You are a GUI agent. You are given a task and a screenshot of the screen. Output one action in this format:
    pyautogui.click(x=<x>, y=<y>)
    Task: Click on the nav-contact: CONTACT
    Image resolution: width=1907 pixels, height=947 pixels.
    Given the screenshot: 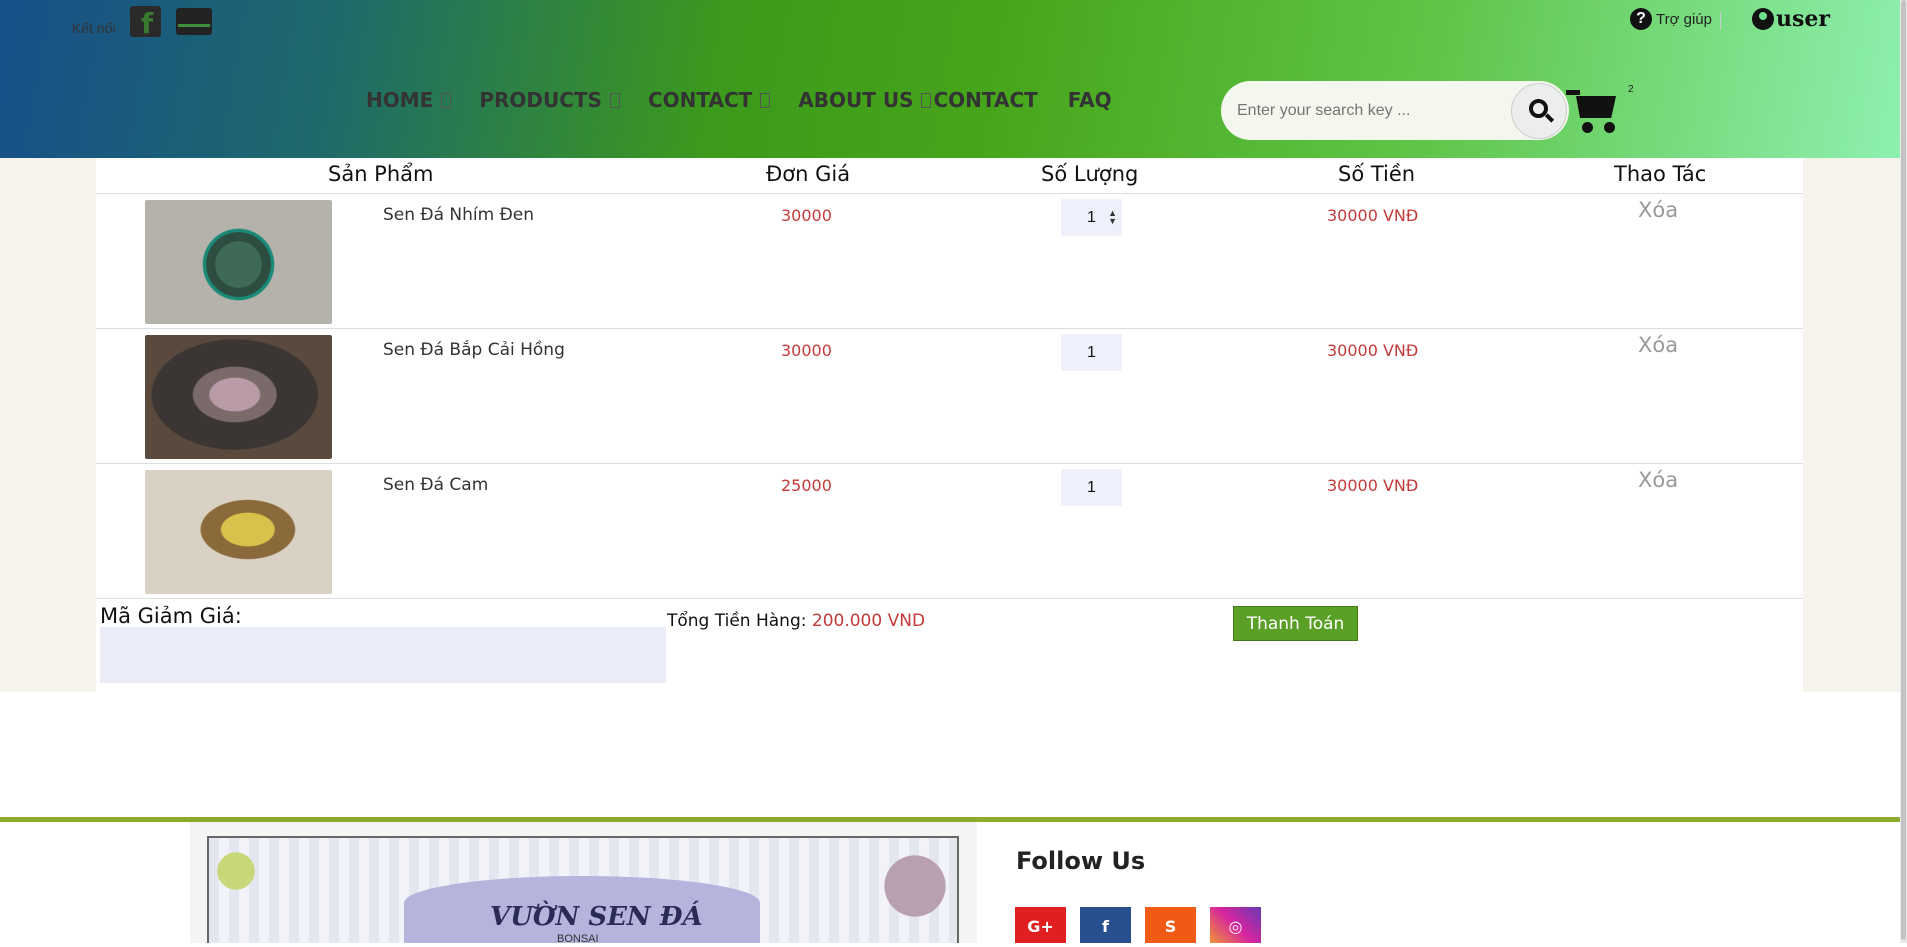 What is the action you would take?
    pyautogui.click(x=709, y=100)
    